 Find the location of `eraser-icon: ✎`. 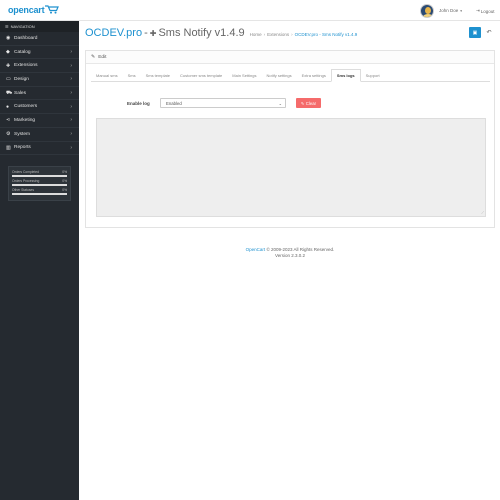

eraser-icon: ✎ is located at coordinates (302, 103).